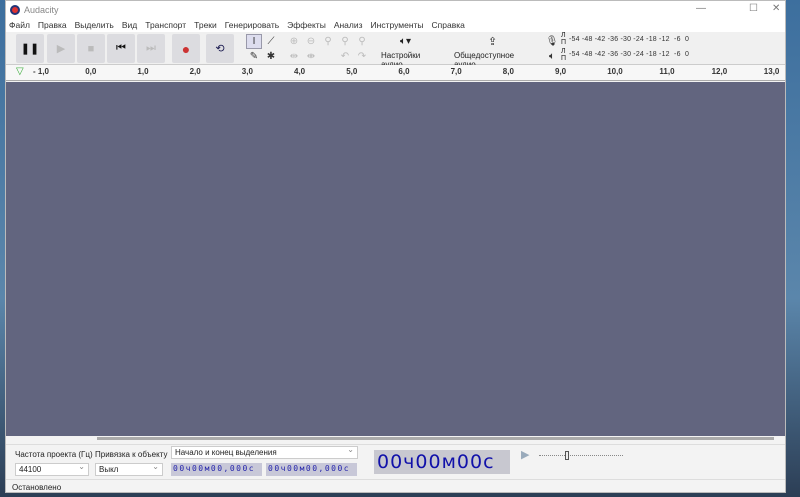 The width and height of the screenshot is (800, 497). Describe the element at coordinates (404, 71) in the screenshot. I see `ruler-tick-label: 6,0` at that location.